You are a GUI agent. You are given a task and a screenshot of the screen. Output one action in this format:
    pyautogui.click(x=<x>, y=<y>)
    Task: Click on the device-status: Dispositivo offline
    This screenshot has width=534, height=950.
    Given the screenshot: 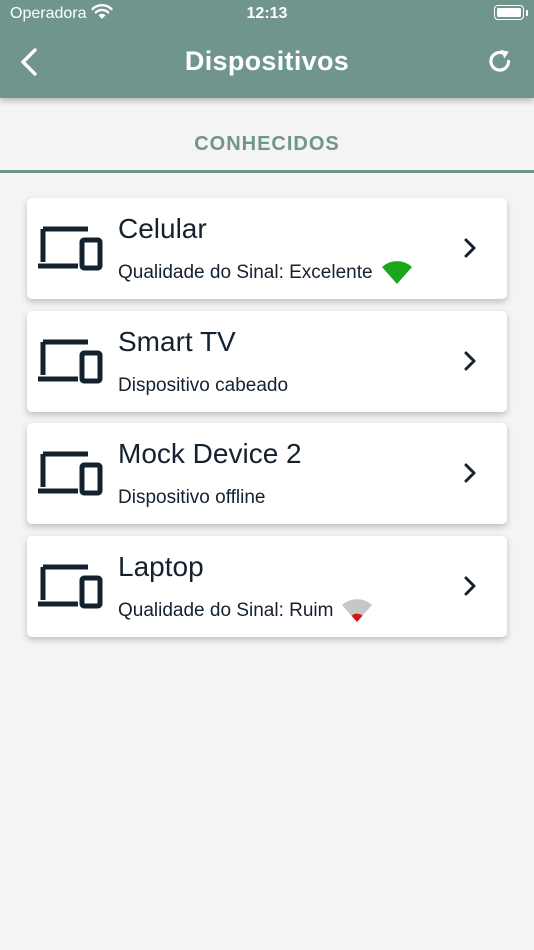 What is the action you would take?
    pyautogui.click(x=192, y=497)
    